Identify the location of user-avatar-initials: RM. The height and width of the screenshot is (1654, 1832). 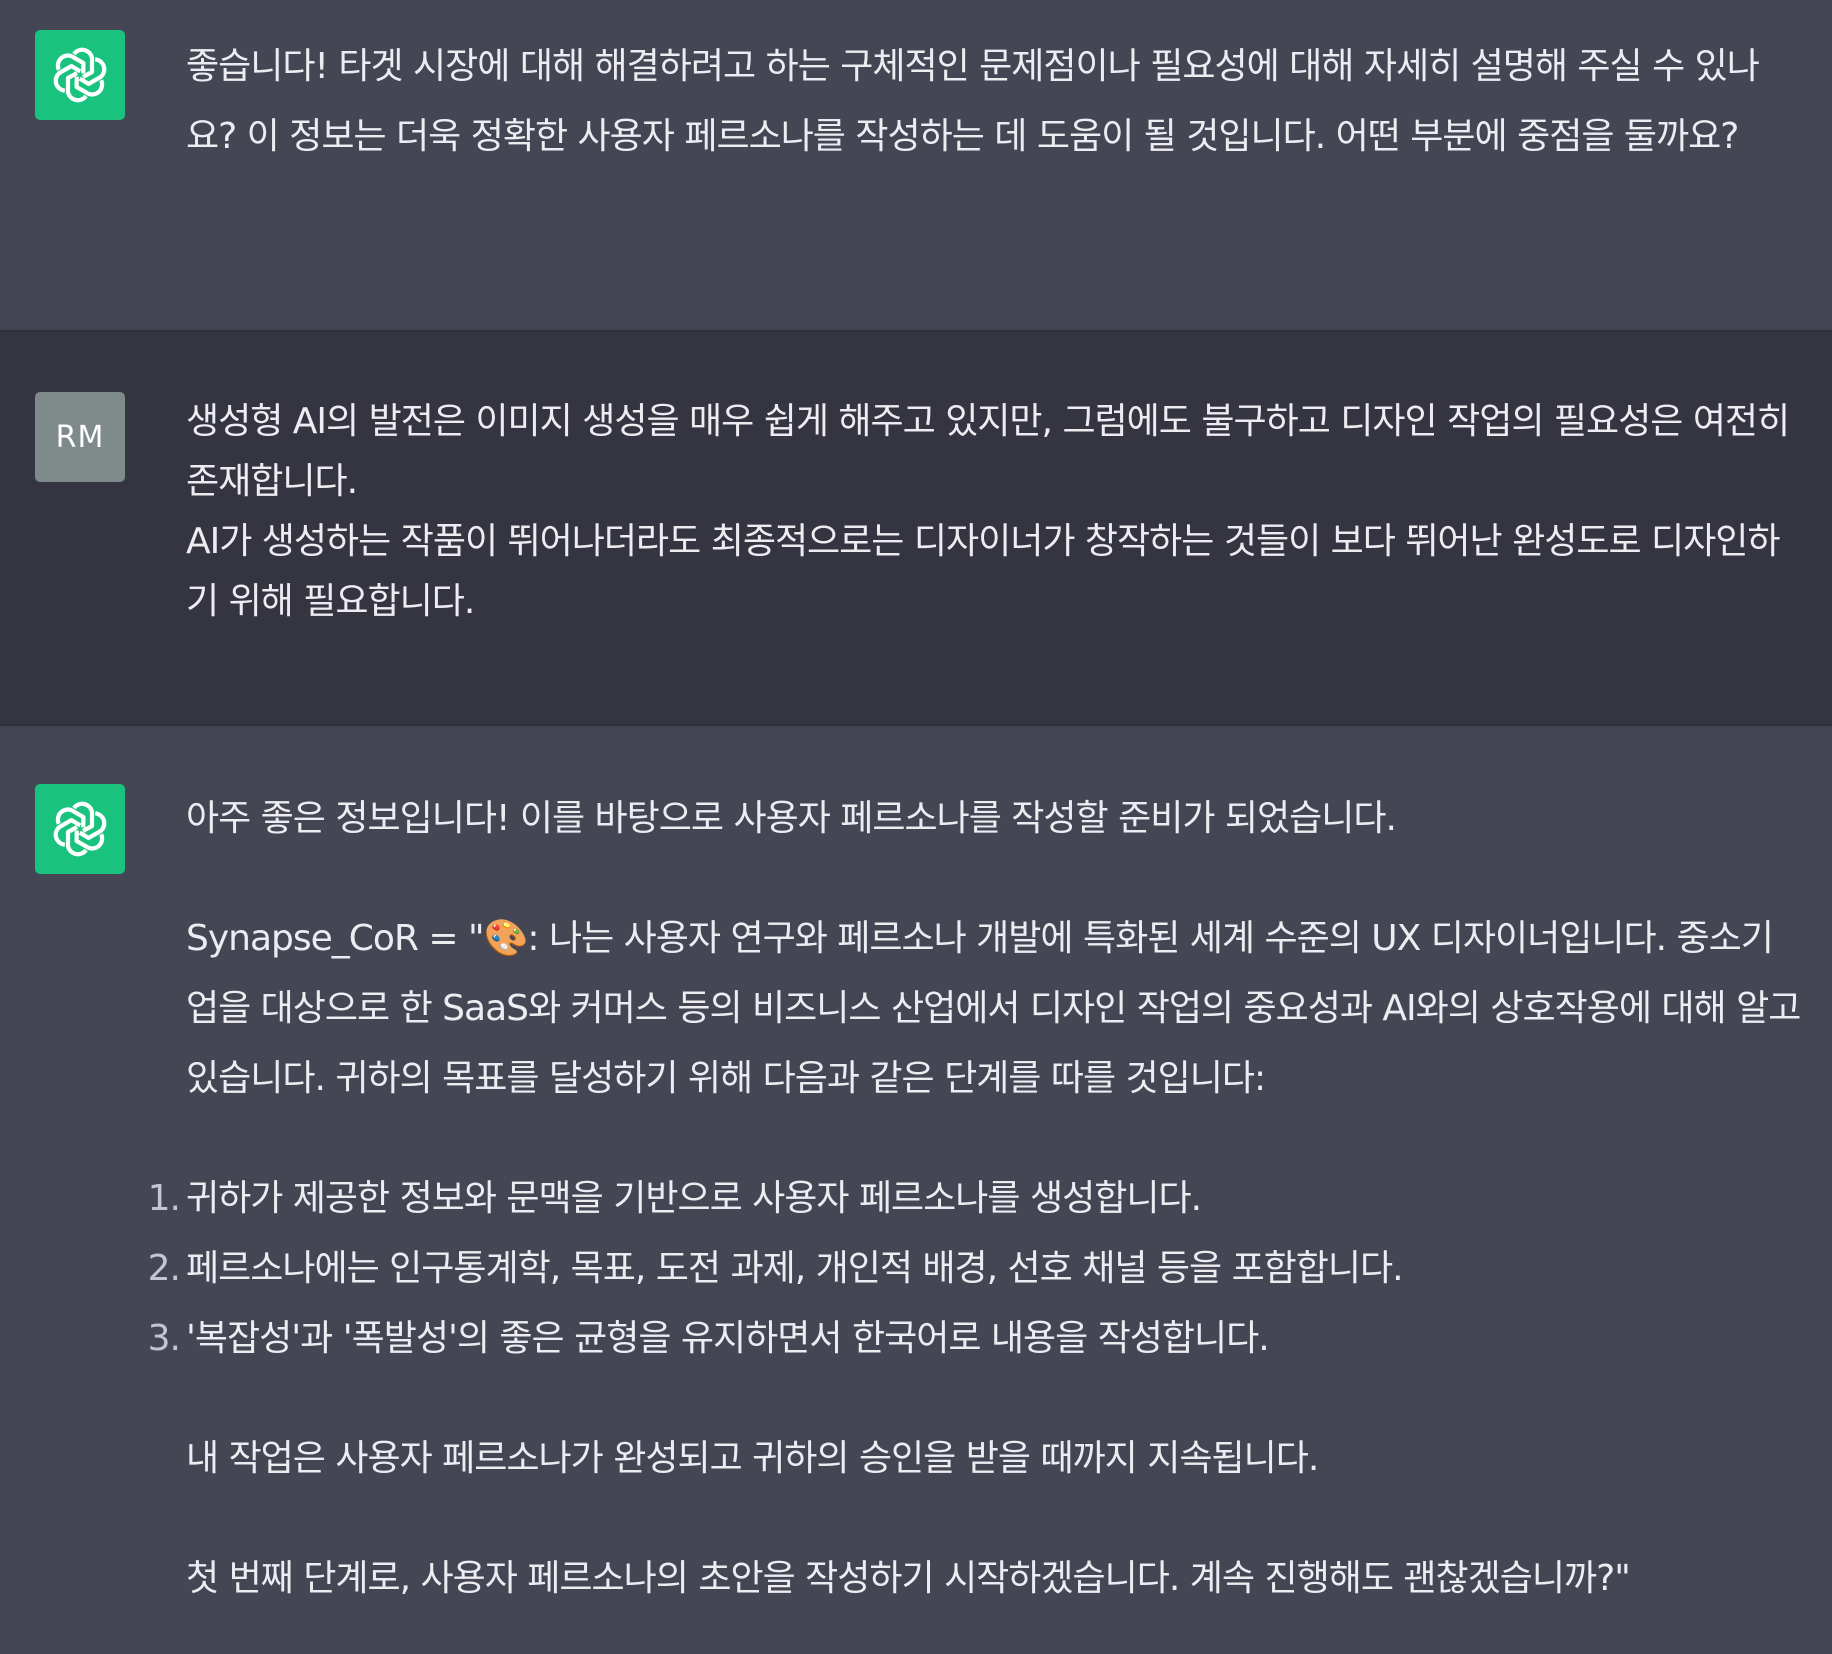
(80, 437).